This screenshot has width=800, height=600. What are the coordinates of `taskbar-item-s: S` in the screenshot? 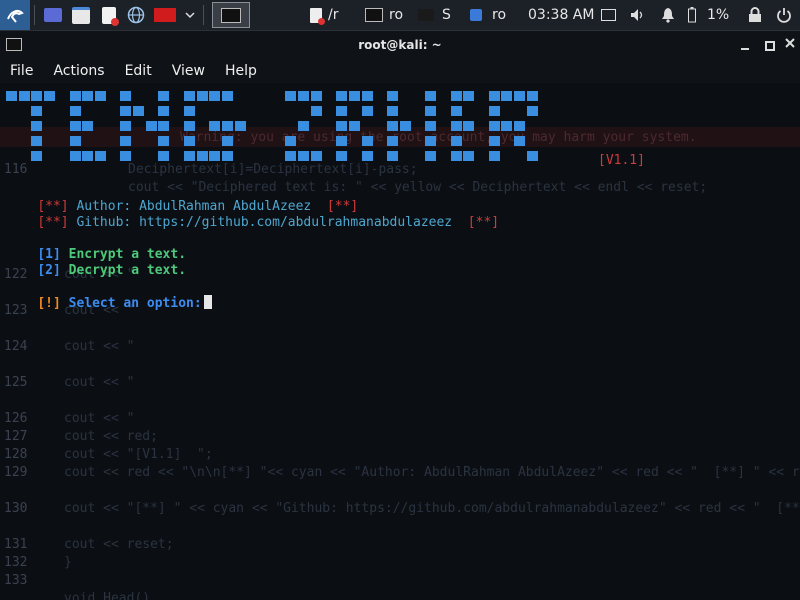 It's located at (434, 15).